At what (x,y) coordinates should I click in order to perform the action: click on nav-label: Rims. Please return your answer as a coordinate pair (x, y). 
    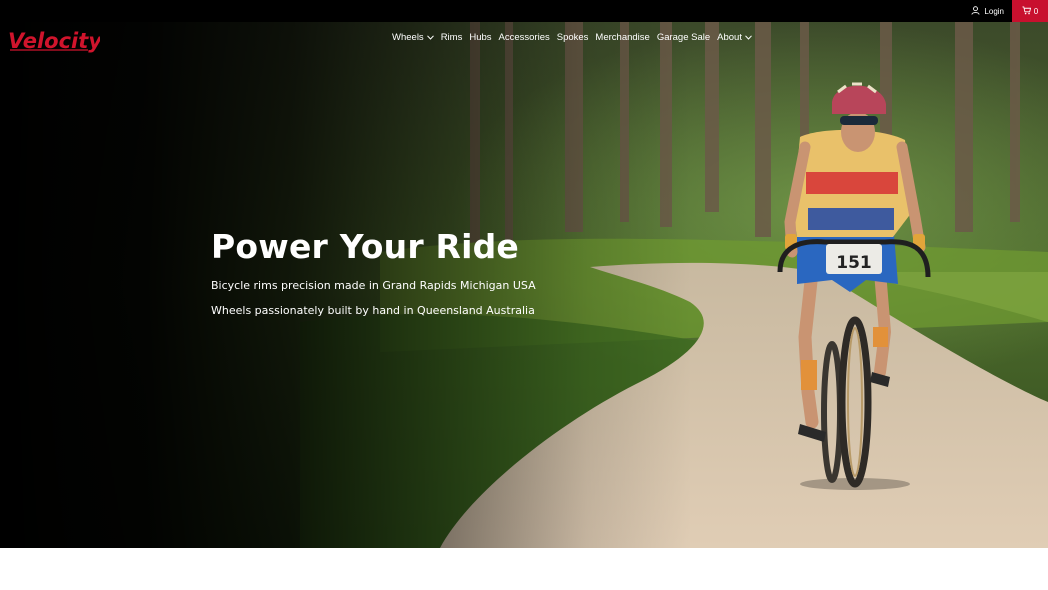
    Looking at the image, I should click on (451, 37).